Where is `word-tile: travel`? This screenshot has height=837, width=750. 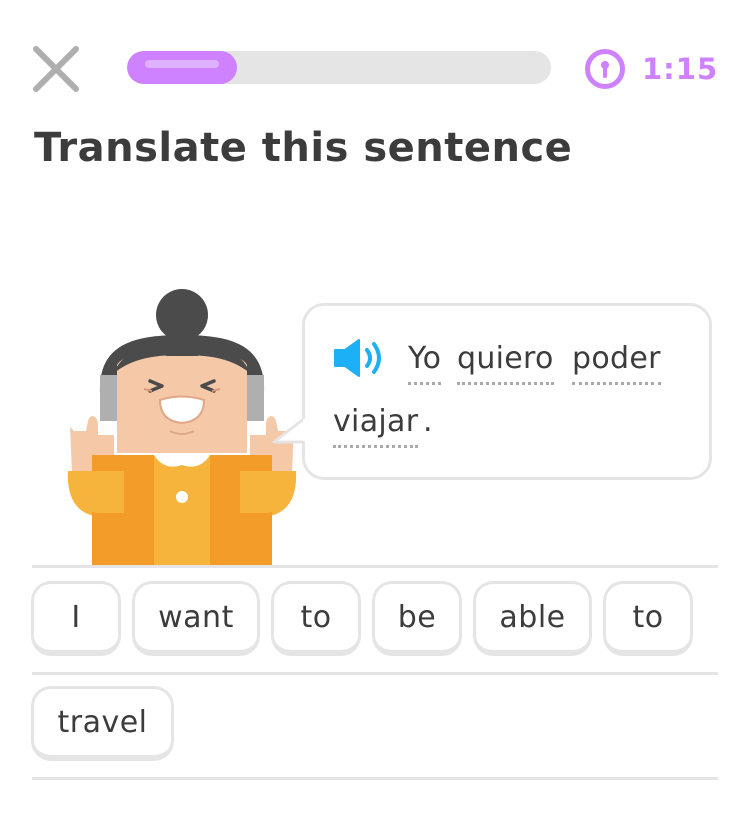
word-tile: travel is located at coordinates (102, 723).